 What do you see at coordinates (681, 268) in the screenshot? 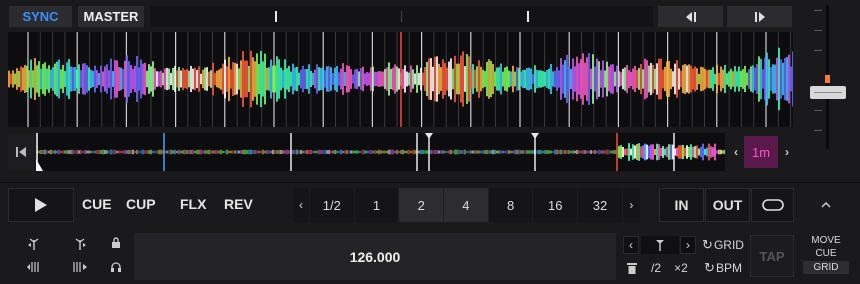
I see `double-bpm-button: ×2` at bounding box center [681, 268].